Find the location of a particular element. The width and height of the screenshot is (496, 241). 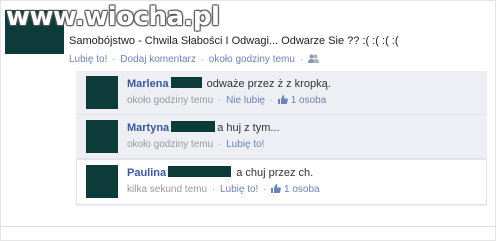

bottom-divider is located at coordinates (248, 226).